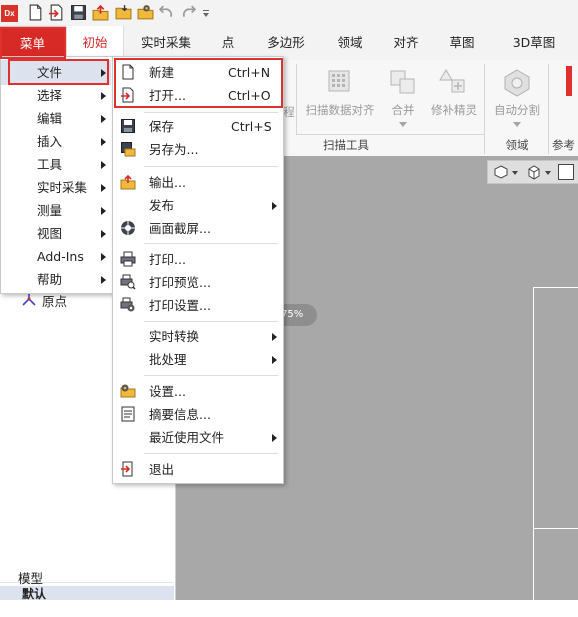 The image size is (578, 617). Describe the element at coordinates (161, 469) in the screenshot. I see `menu-item-exit: 退出` at that location.